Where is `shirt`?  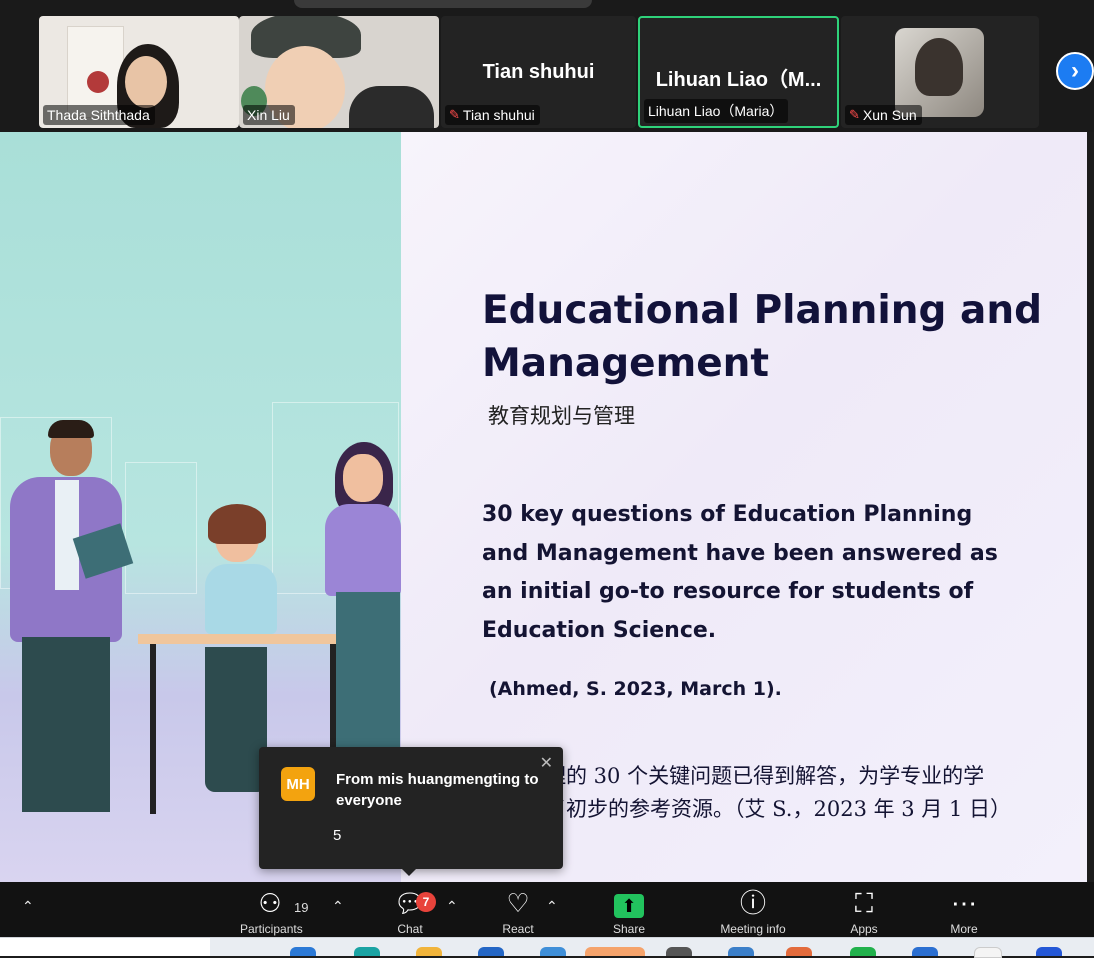
shirt is located at coordinates (391, 107).